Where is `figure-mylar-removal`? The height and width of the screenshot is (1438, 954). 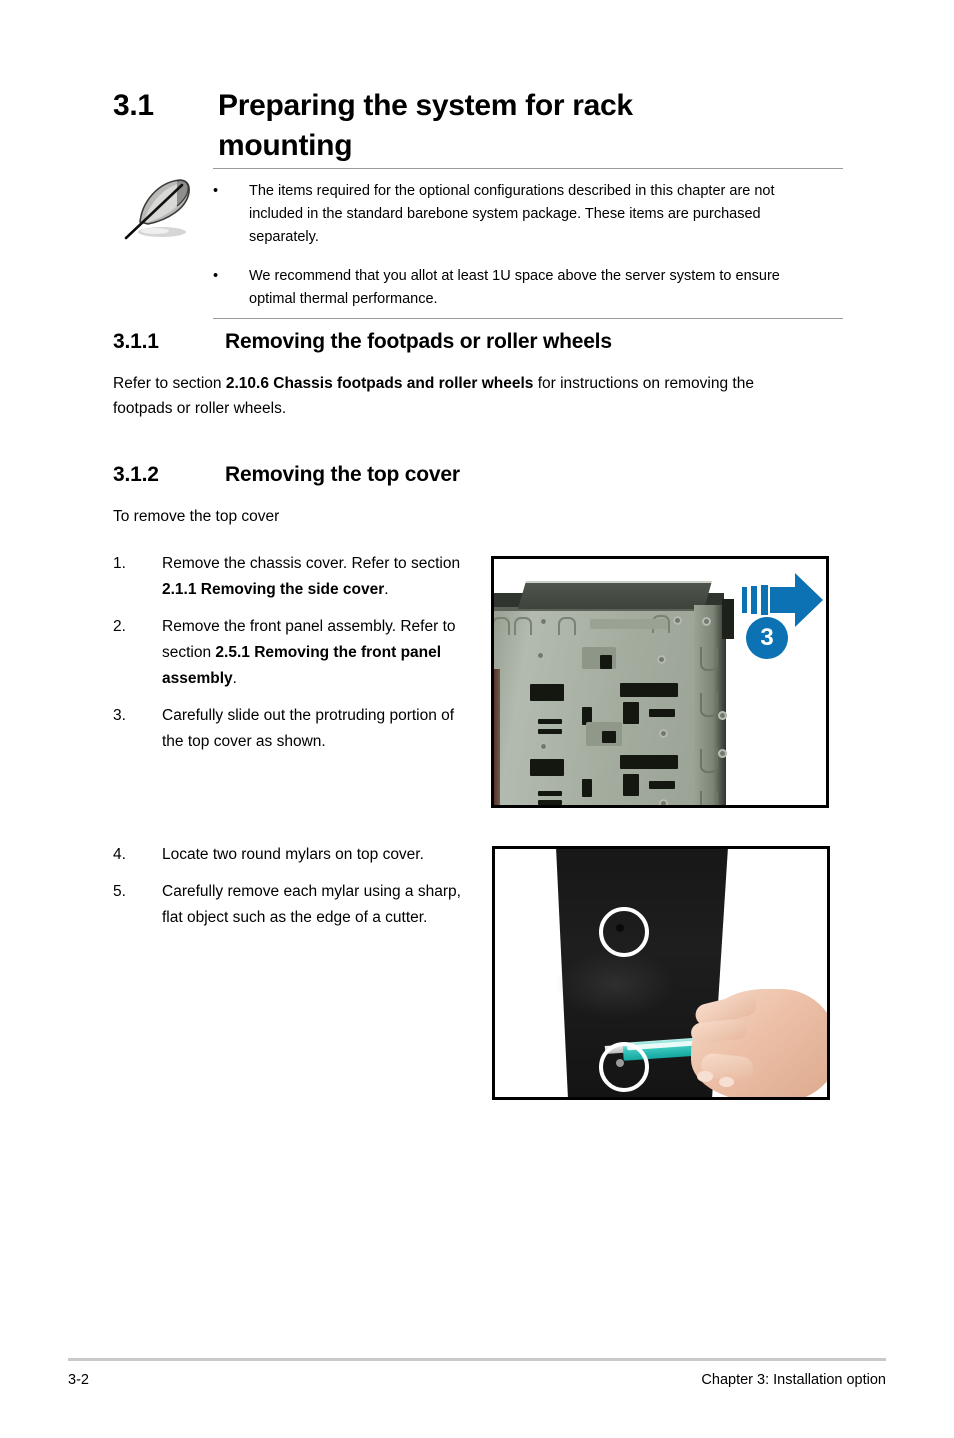 figure-mylar-removal is located at coordinates (661, 973).